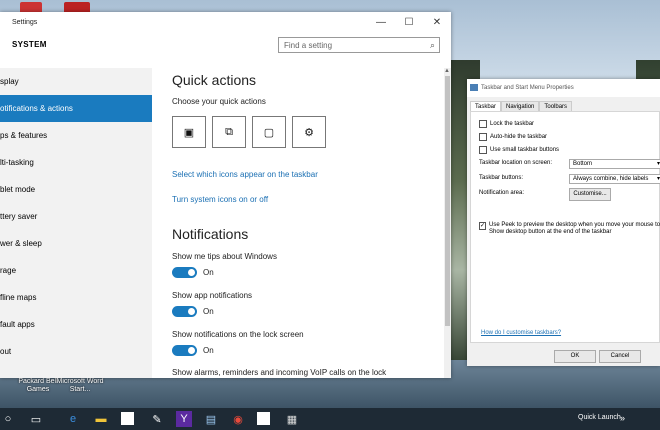 The width and height of the screenshot is (660, 430). I want to click on tray-chevron-icon: », so click(622, 418).